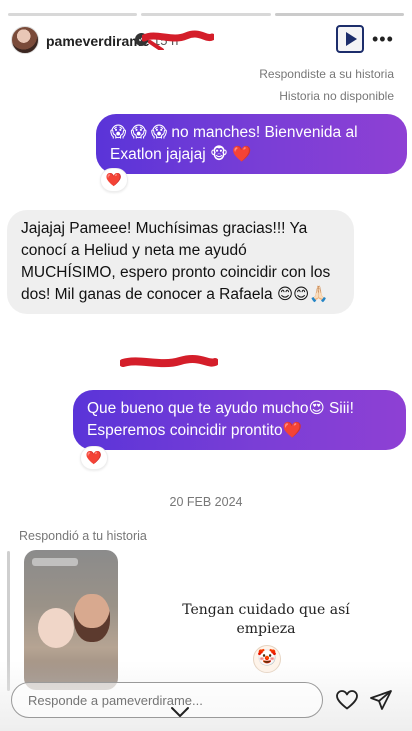 Image resolution: width=412 pixels, height=731 pixels. I want to click on chevron-down-icon, so click(180, 712).